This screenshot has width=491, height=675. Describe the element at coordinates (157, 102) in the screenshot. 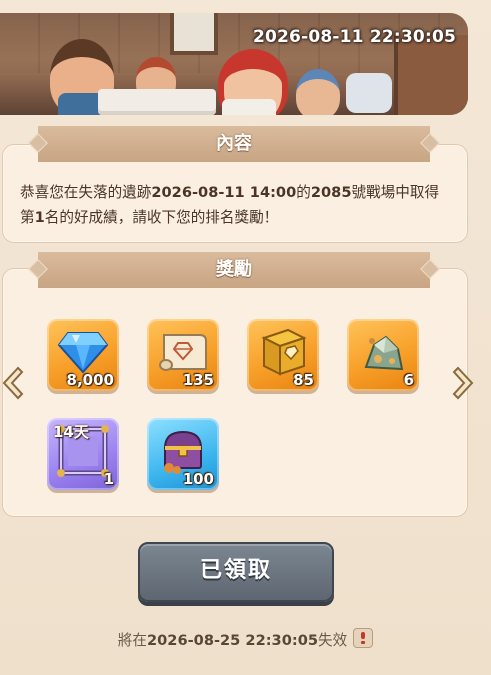

I see `banner-table` at that location.